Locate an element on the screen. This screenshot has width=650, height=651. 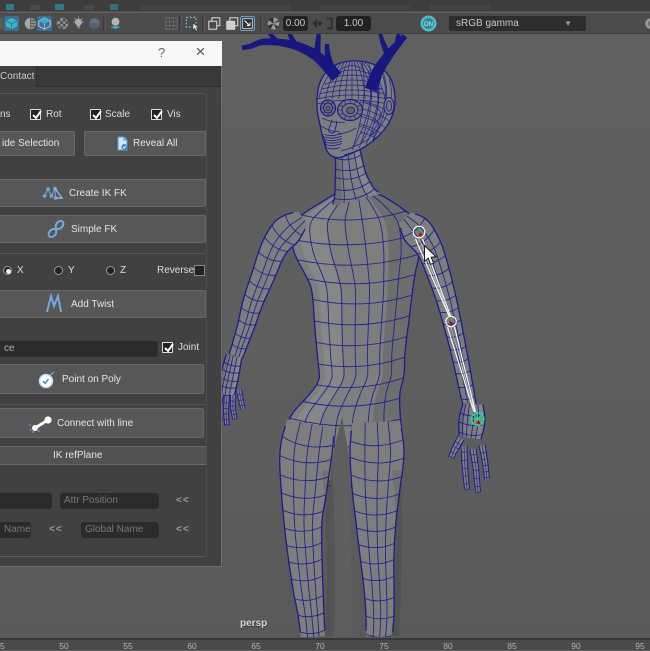
svg-text: ON is located at coordinates (428, 25).